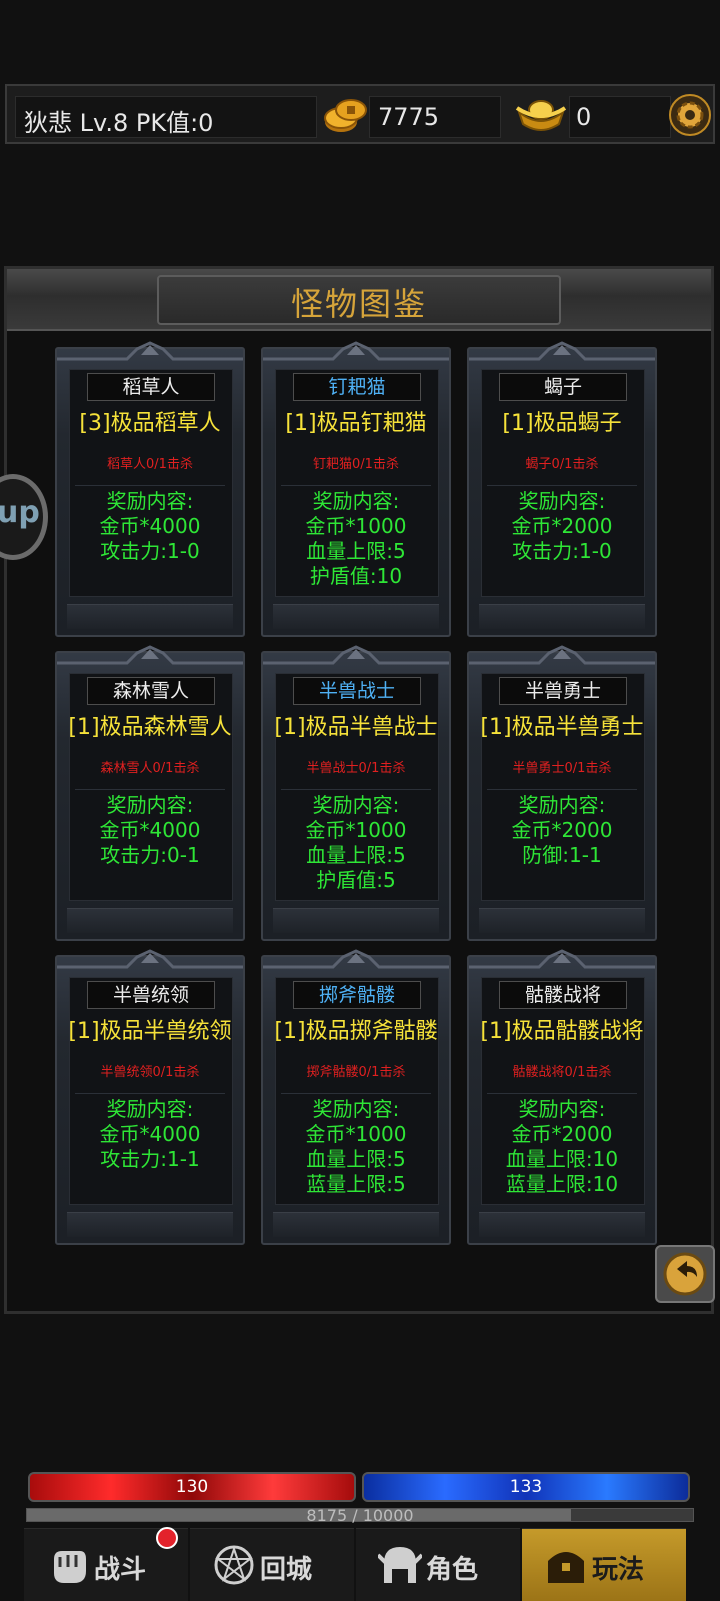 Image resolution: width=720 pixels, height=1601 pixels. What do you see at coordinates (356, 1072) in the screenshot?
I see `kill-progress: 掷斧骷髅0/1击杀` at bounding box center [356, 1072].